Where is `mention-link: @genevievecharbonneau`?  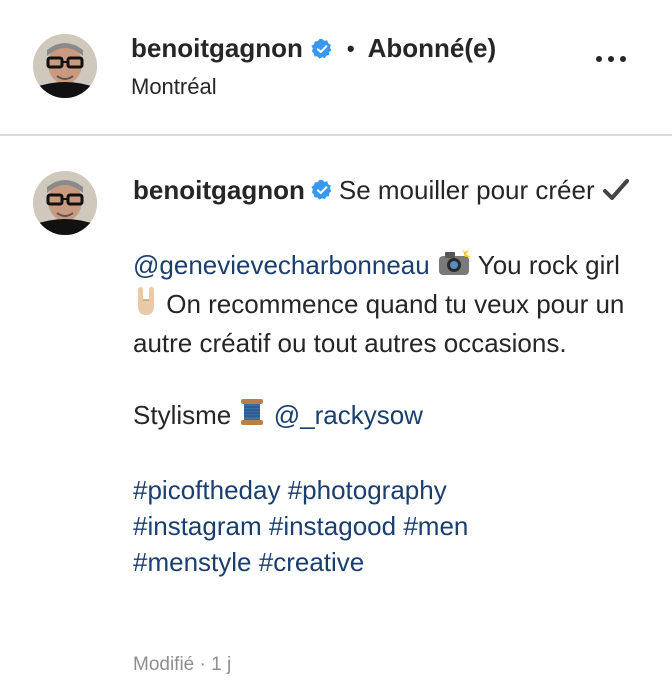 mention-link: @genevievecharbonneau is located at coordinates (281, 265).